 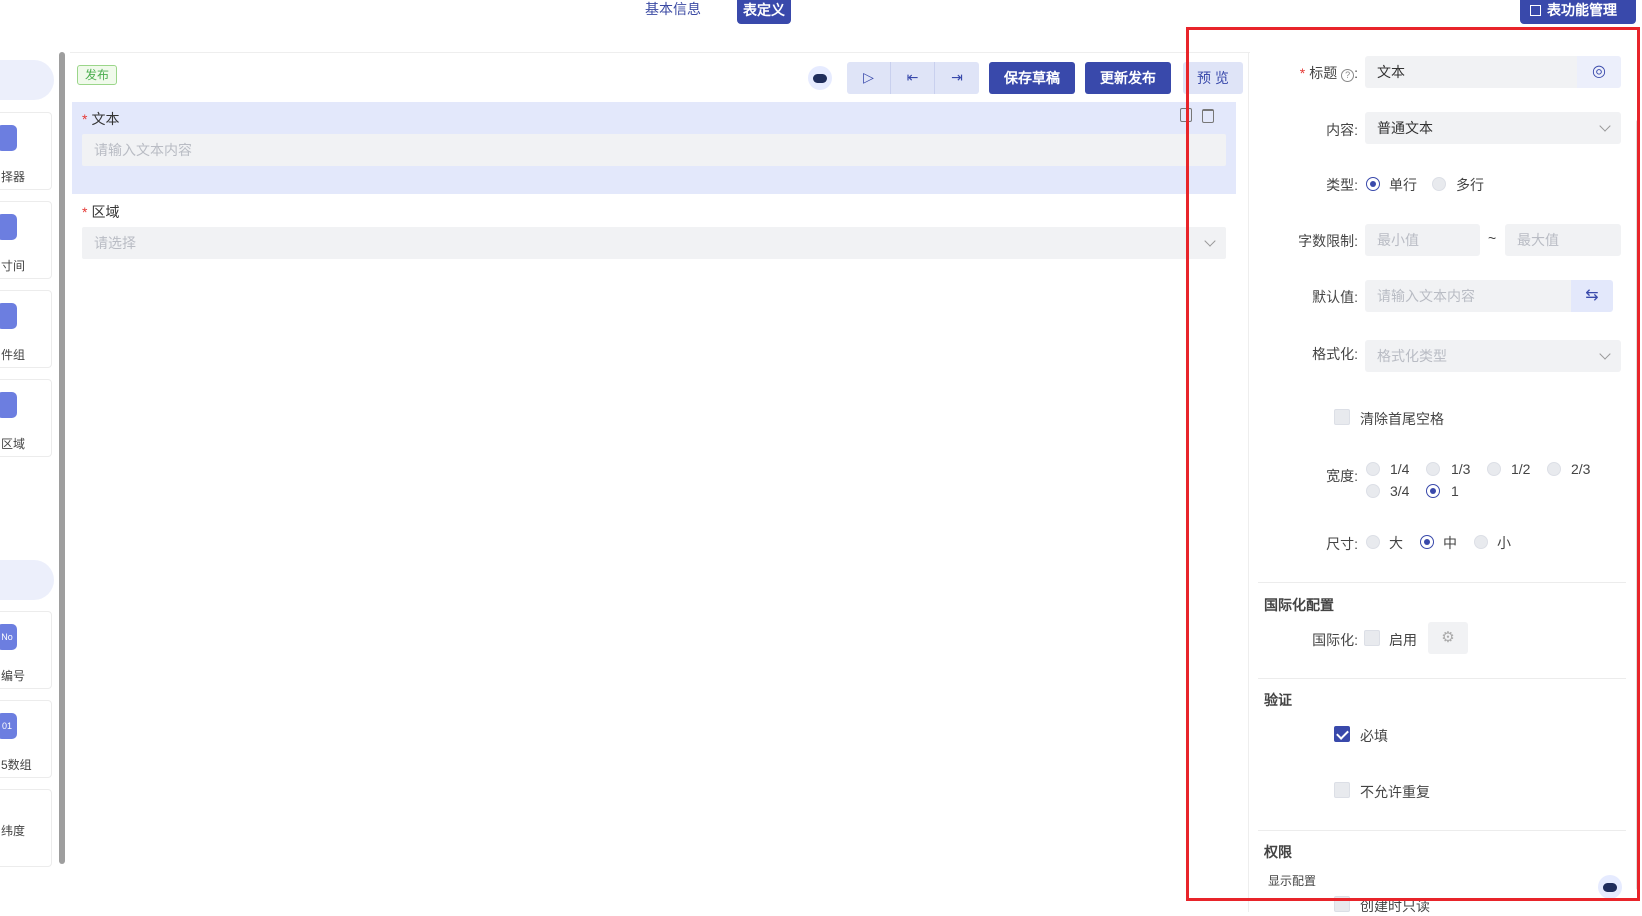 I want to click on export-icon: ⇥, so click(x=957, y=78).